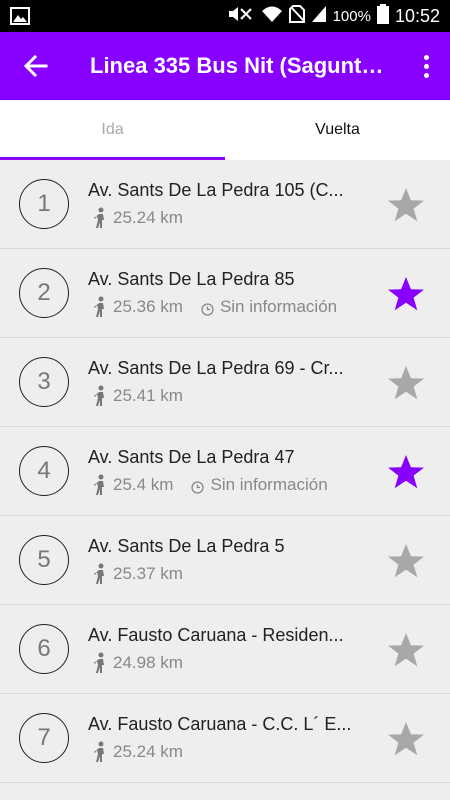  What do you see at coordinates (44, 649) in the screenshot?
I see `stop-number: 6` at bounding box center [44, 649].